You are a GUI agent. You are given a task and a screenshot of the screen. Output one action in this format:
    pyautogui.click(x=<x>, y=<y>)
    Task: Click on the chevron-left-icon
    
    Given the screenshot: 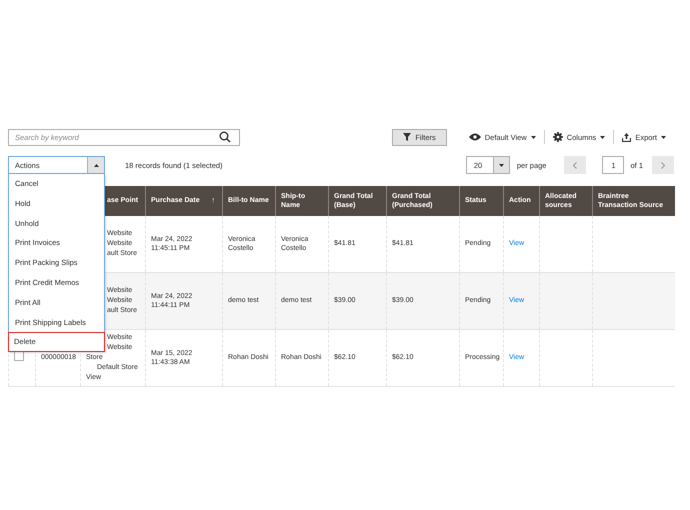 What is the action you would take?
    pyautogui.click(x=575, y=165)
    